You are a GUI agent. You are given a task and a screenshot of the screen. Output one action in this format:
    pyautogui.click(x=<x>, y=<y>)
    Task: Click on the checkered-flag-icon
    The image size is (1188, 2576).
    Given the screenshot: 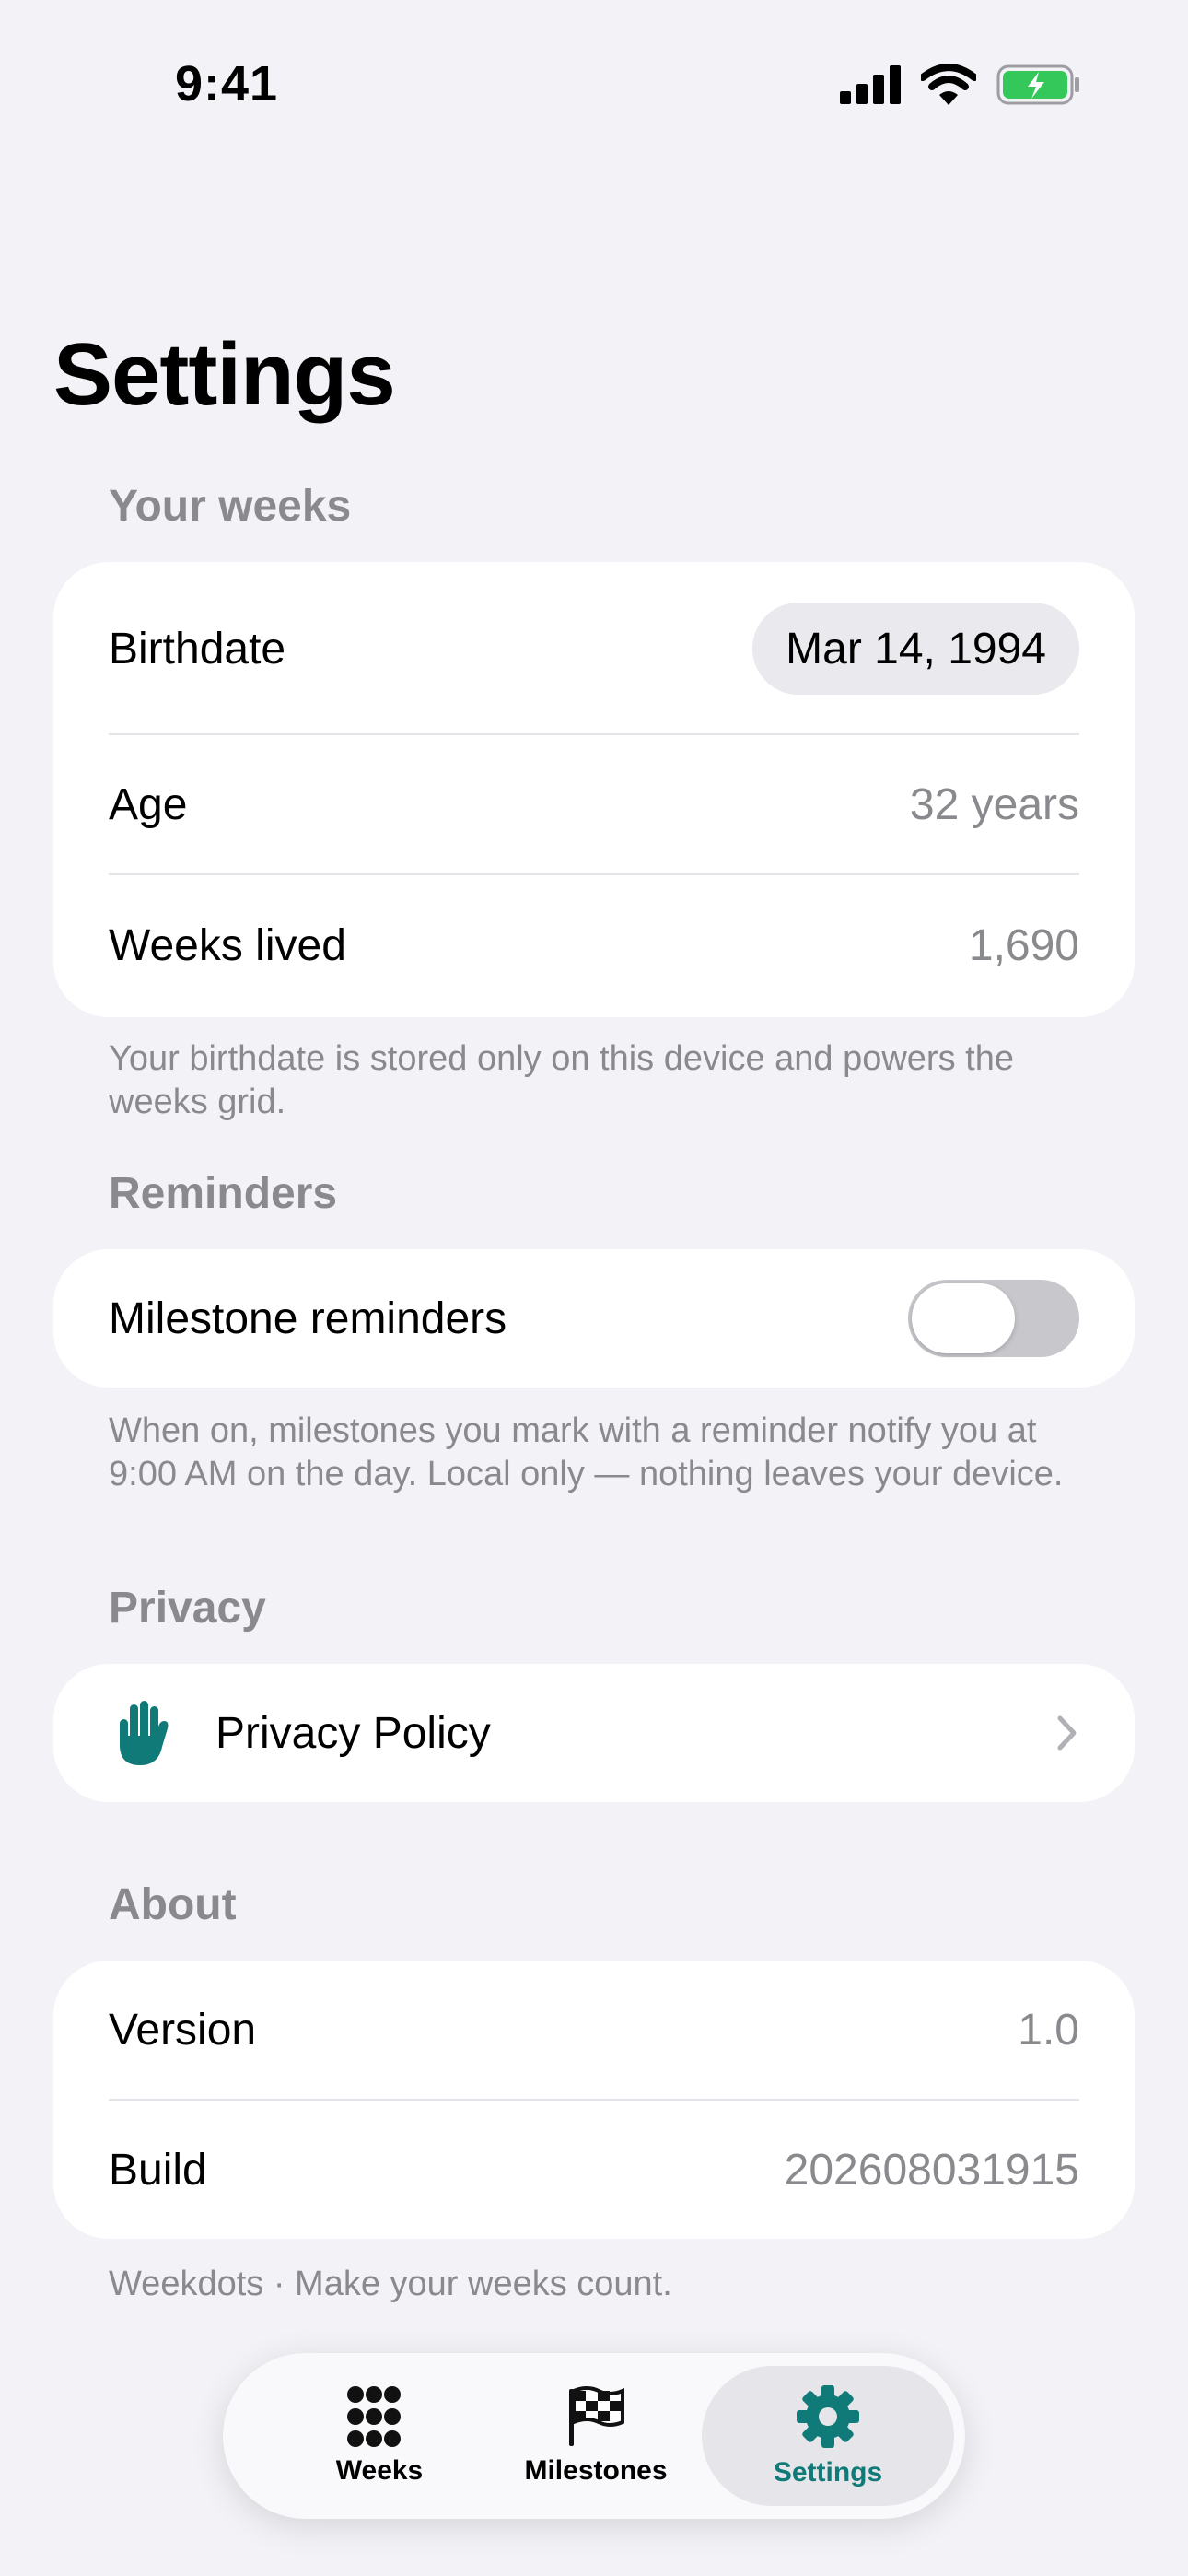 What is the action you would take?
    pyautogui.click(x=596, y=2416)
    